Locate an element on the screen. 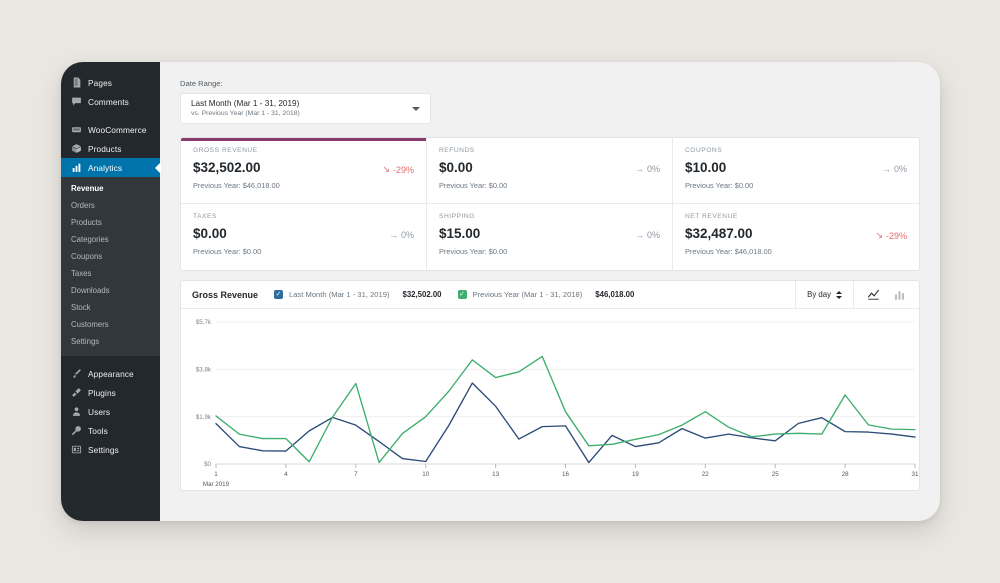 The image size is (1000, 583). stat-card-delta: ↘ -29% is located at coordinates (891, 235).